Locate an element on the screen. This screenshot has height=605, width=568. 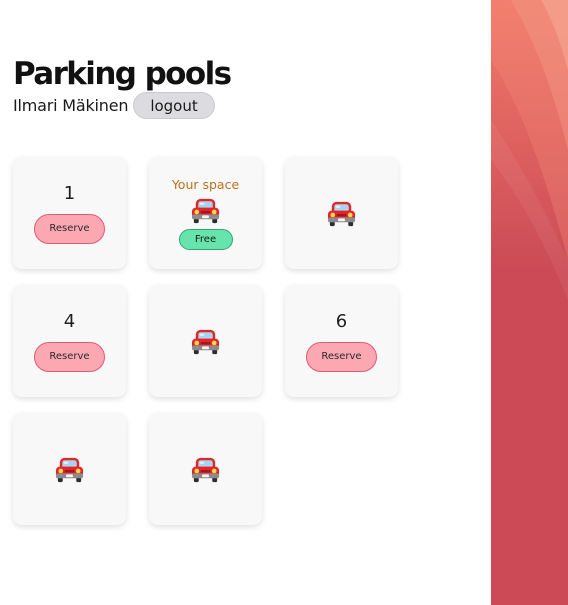
your-space-label: Your space is located at coordinates (205, 184).